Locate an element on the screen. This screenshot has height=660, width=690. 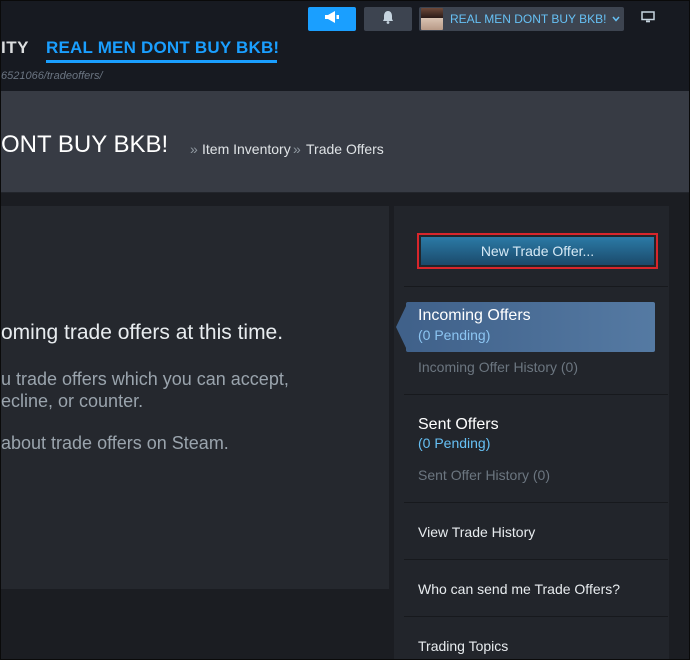
megaphone-icon is located at coordinates (332, 19).